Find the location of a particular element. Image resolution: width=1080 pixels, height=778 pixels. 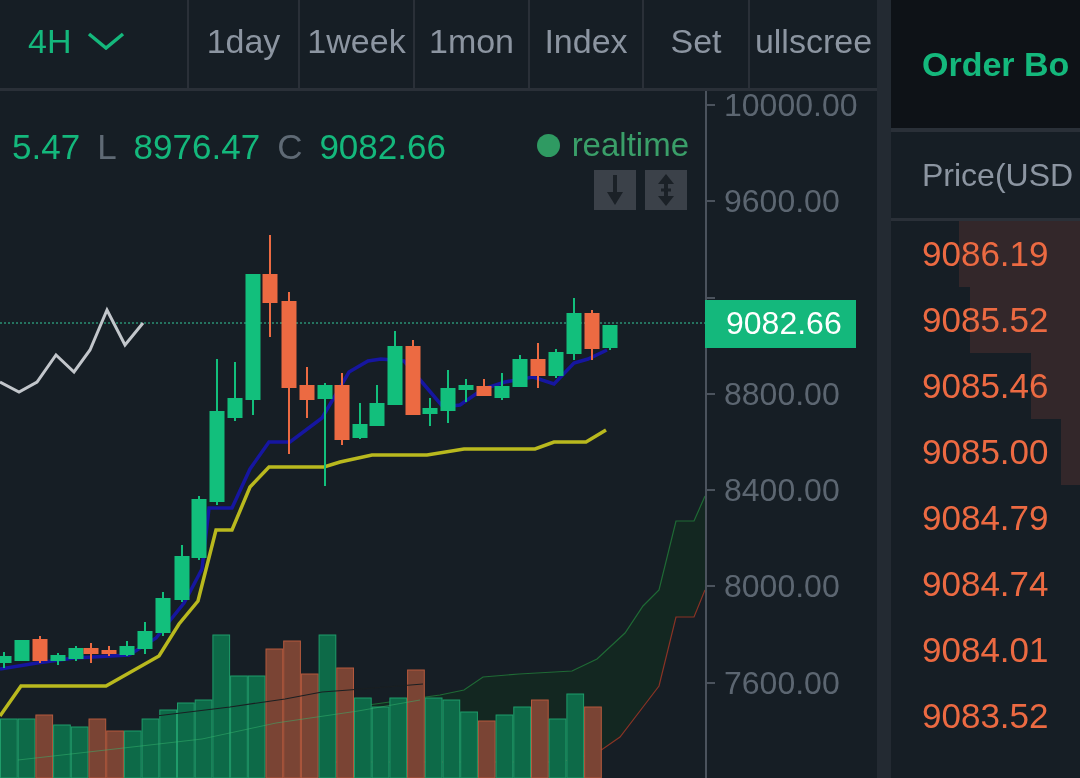

scroll-down-button is located at coordinates (615, 190).